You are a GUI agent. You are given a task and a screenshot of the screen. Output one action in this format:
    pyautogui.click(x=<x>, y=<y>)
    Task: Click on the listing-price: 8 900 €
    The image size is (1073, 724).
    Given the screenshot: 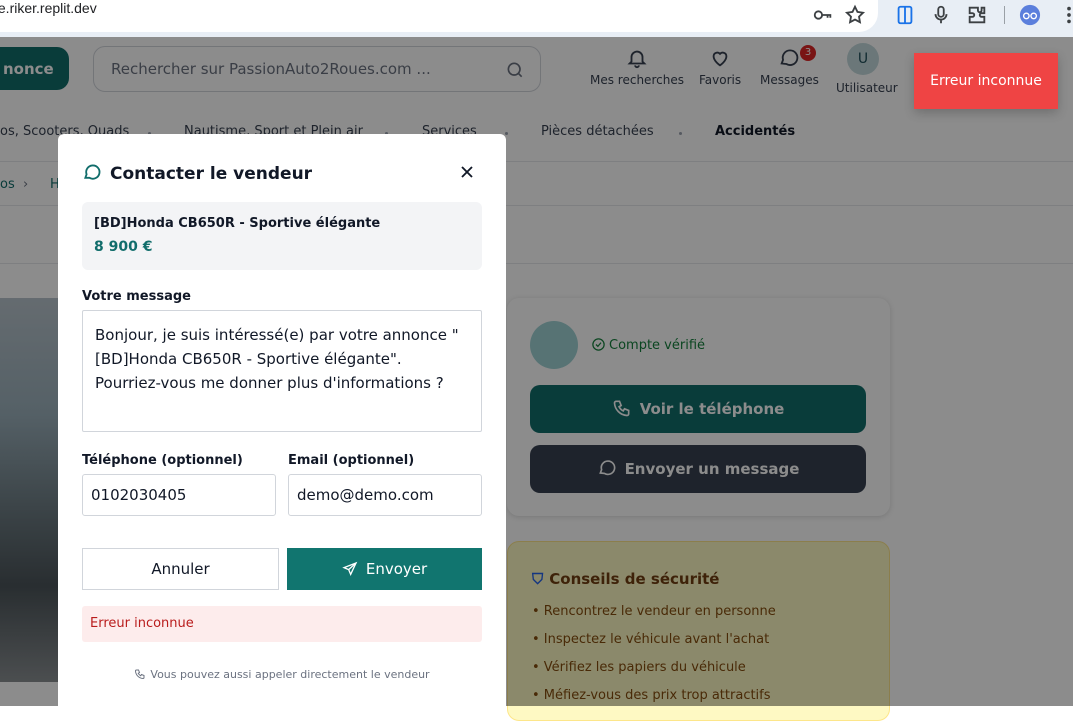 What is the action you would take?
    pyautogui.click(x=123, y=247)
    